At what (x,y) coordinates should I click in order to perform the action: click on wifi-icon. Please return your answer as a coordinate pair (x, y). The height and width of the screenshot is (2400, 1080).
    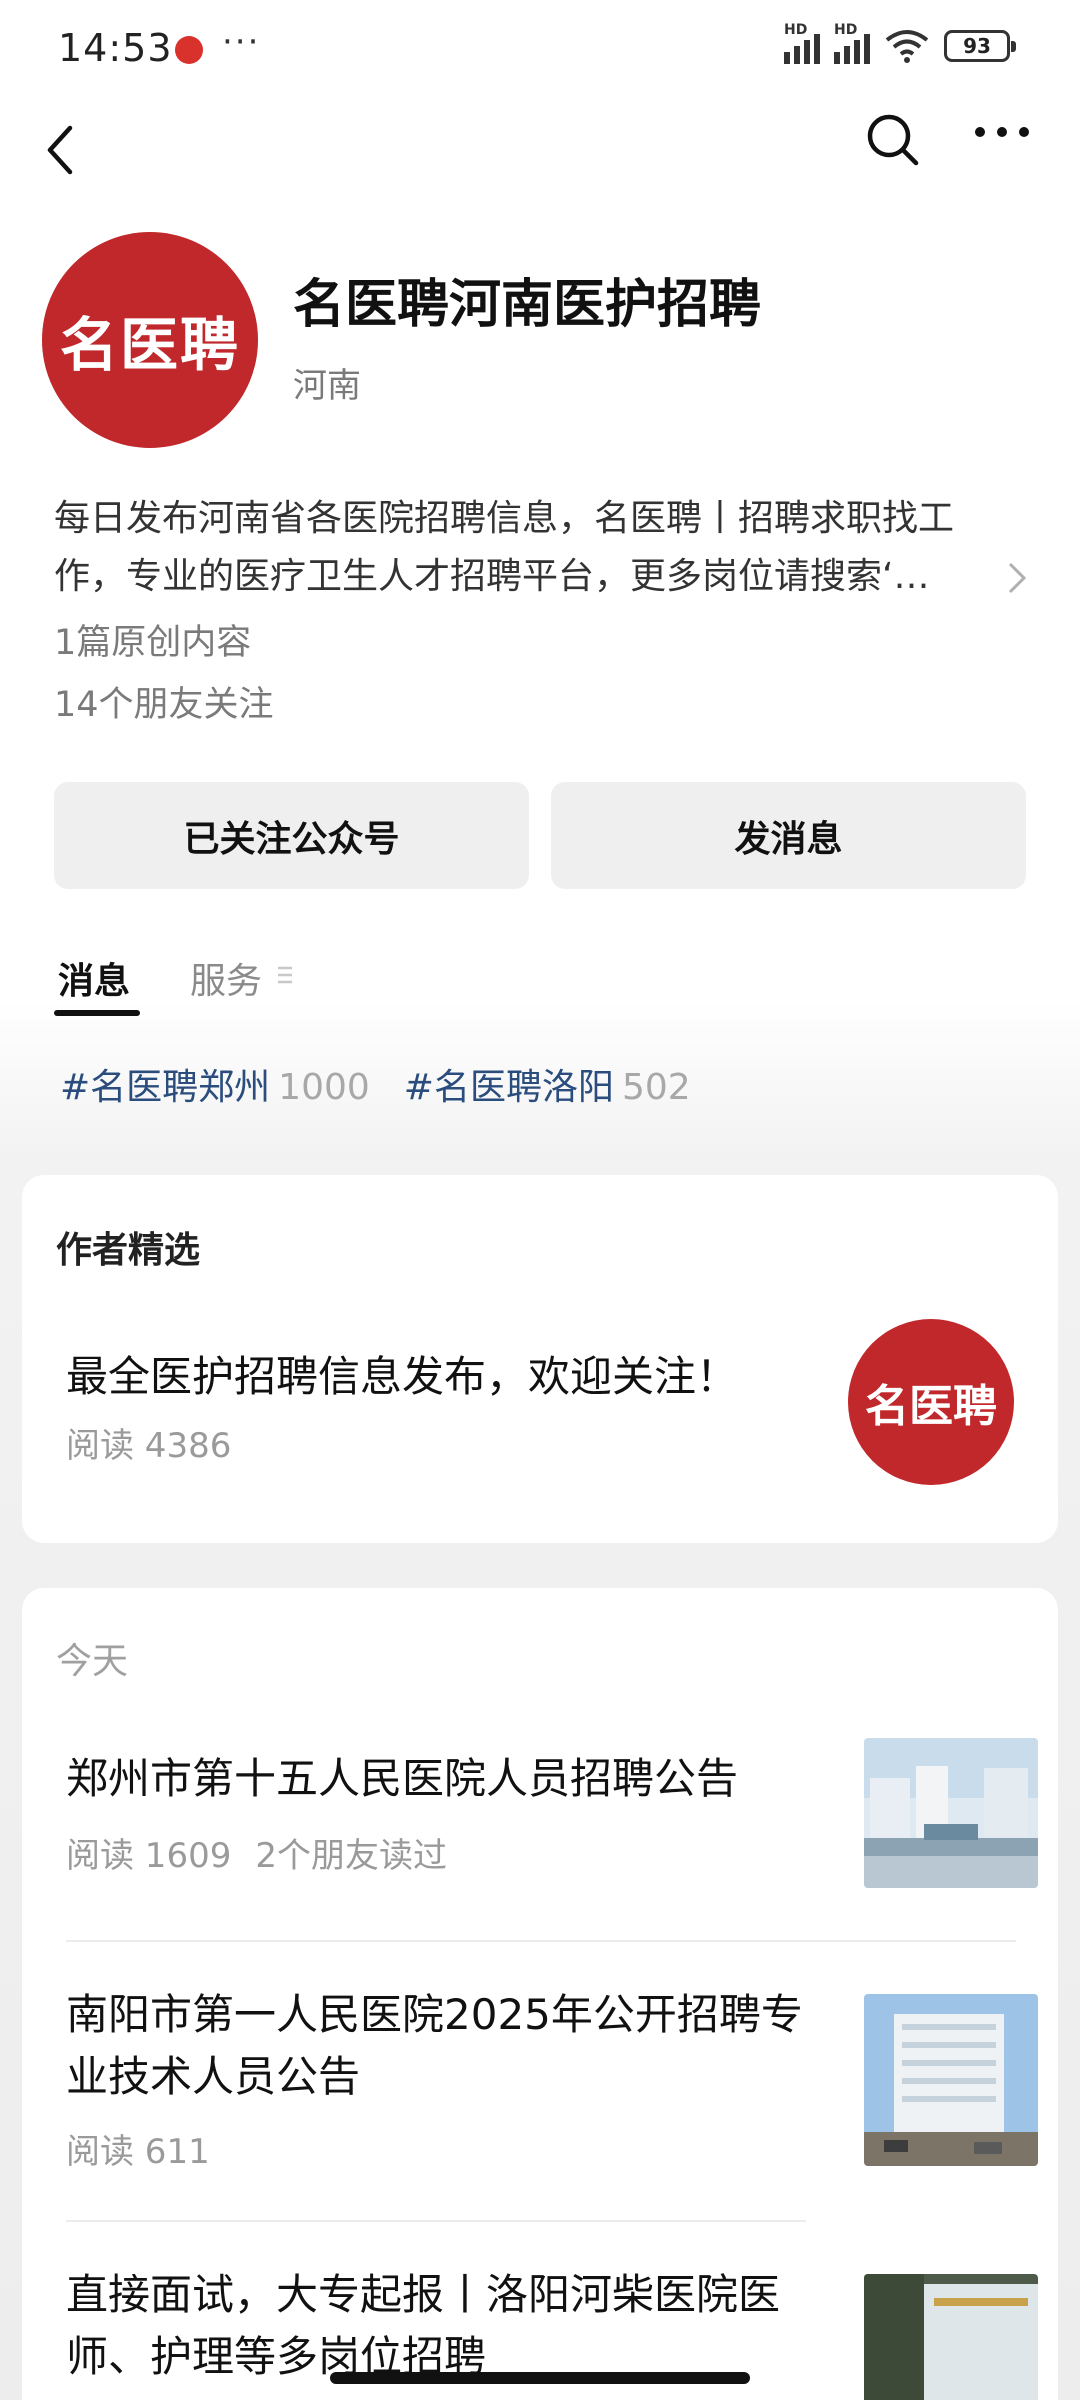
    Looking at the image, I should click on (907, 46).